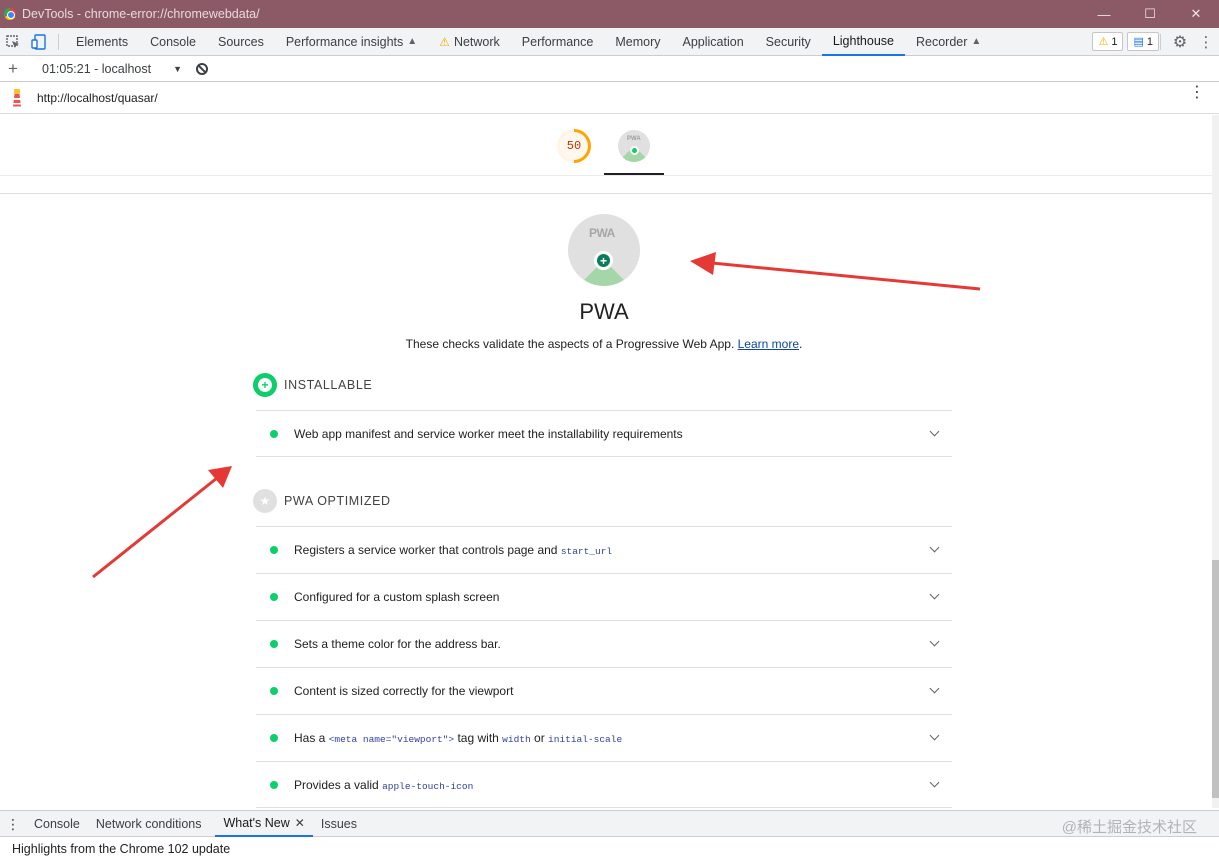  I want to click on message-icon: ▤, so click(1138, 42).